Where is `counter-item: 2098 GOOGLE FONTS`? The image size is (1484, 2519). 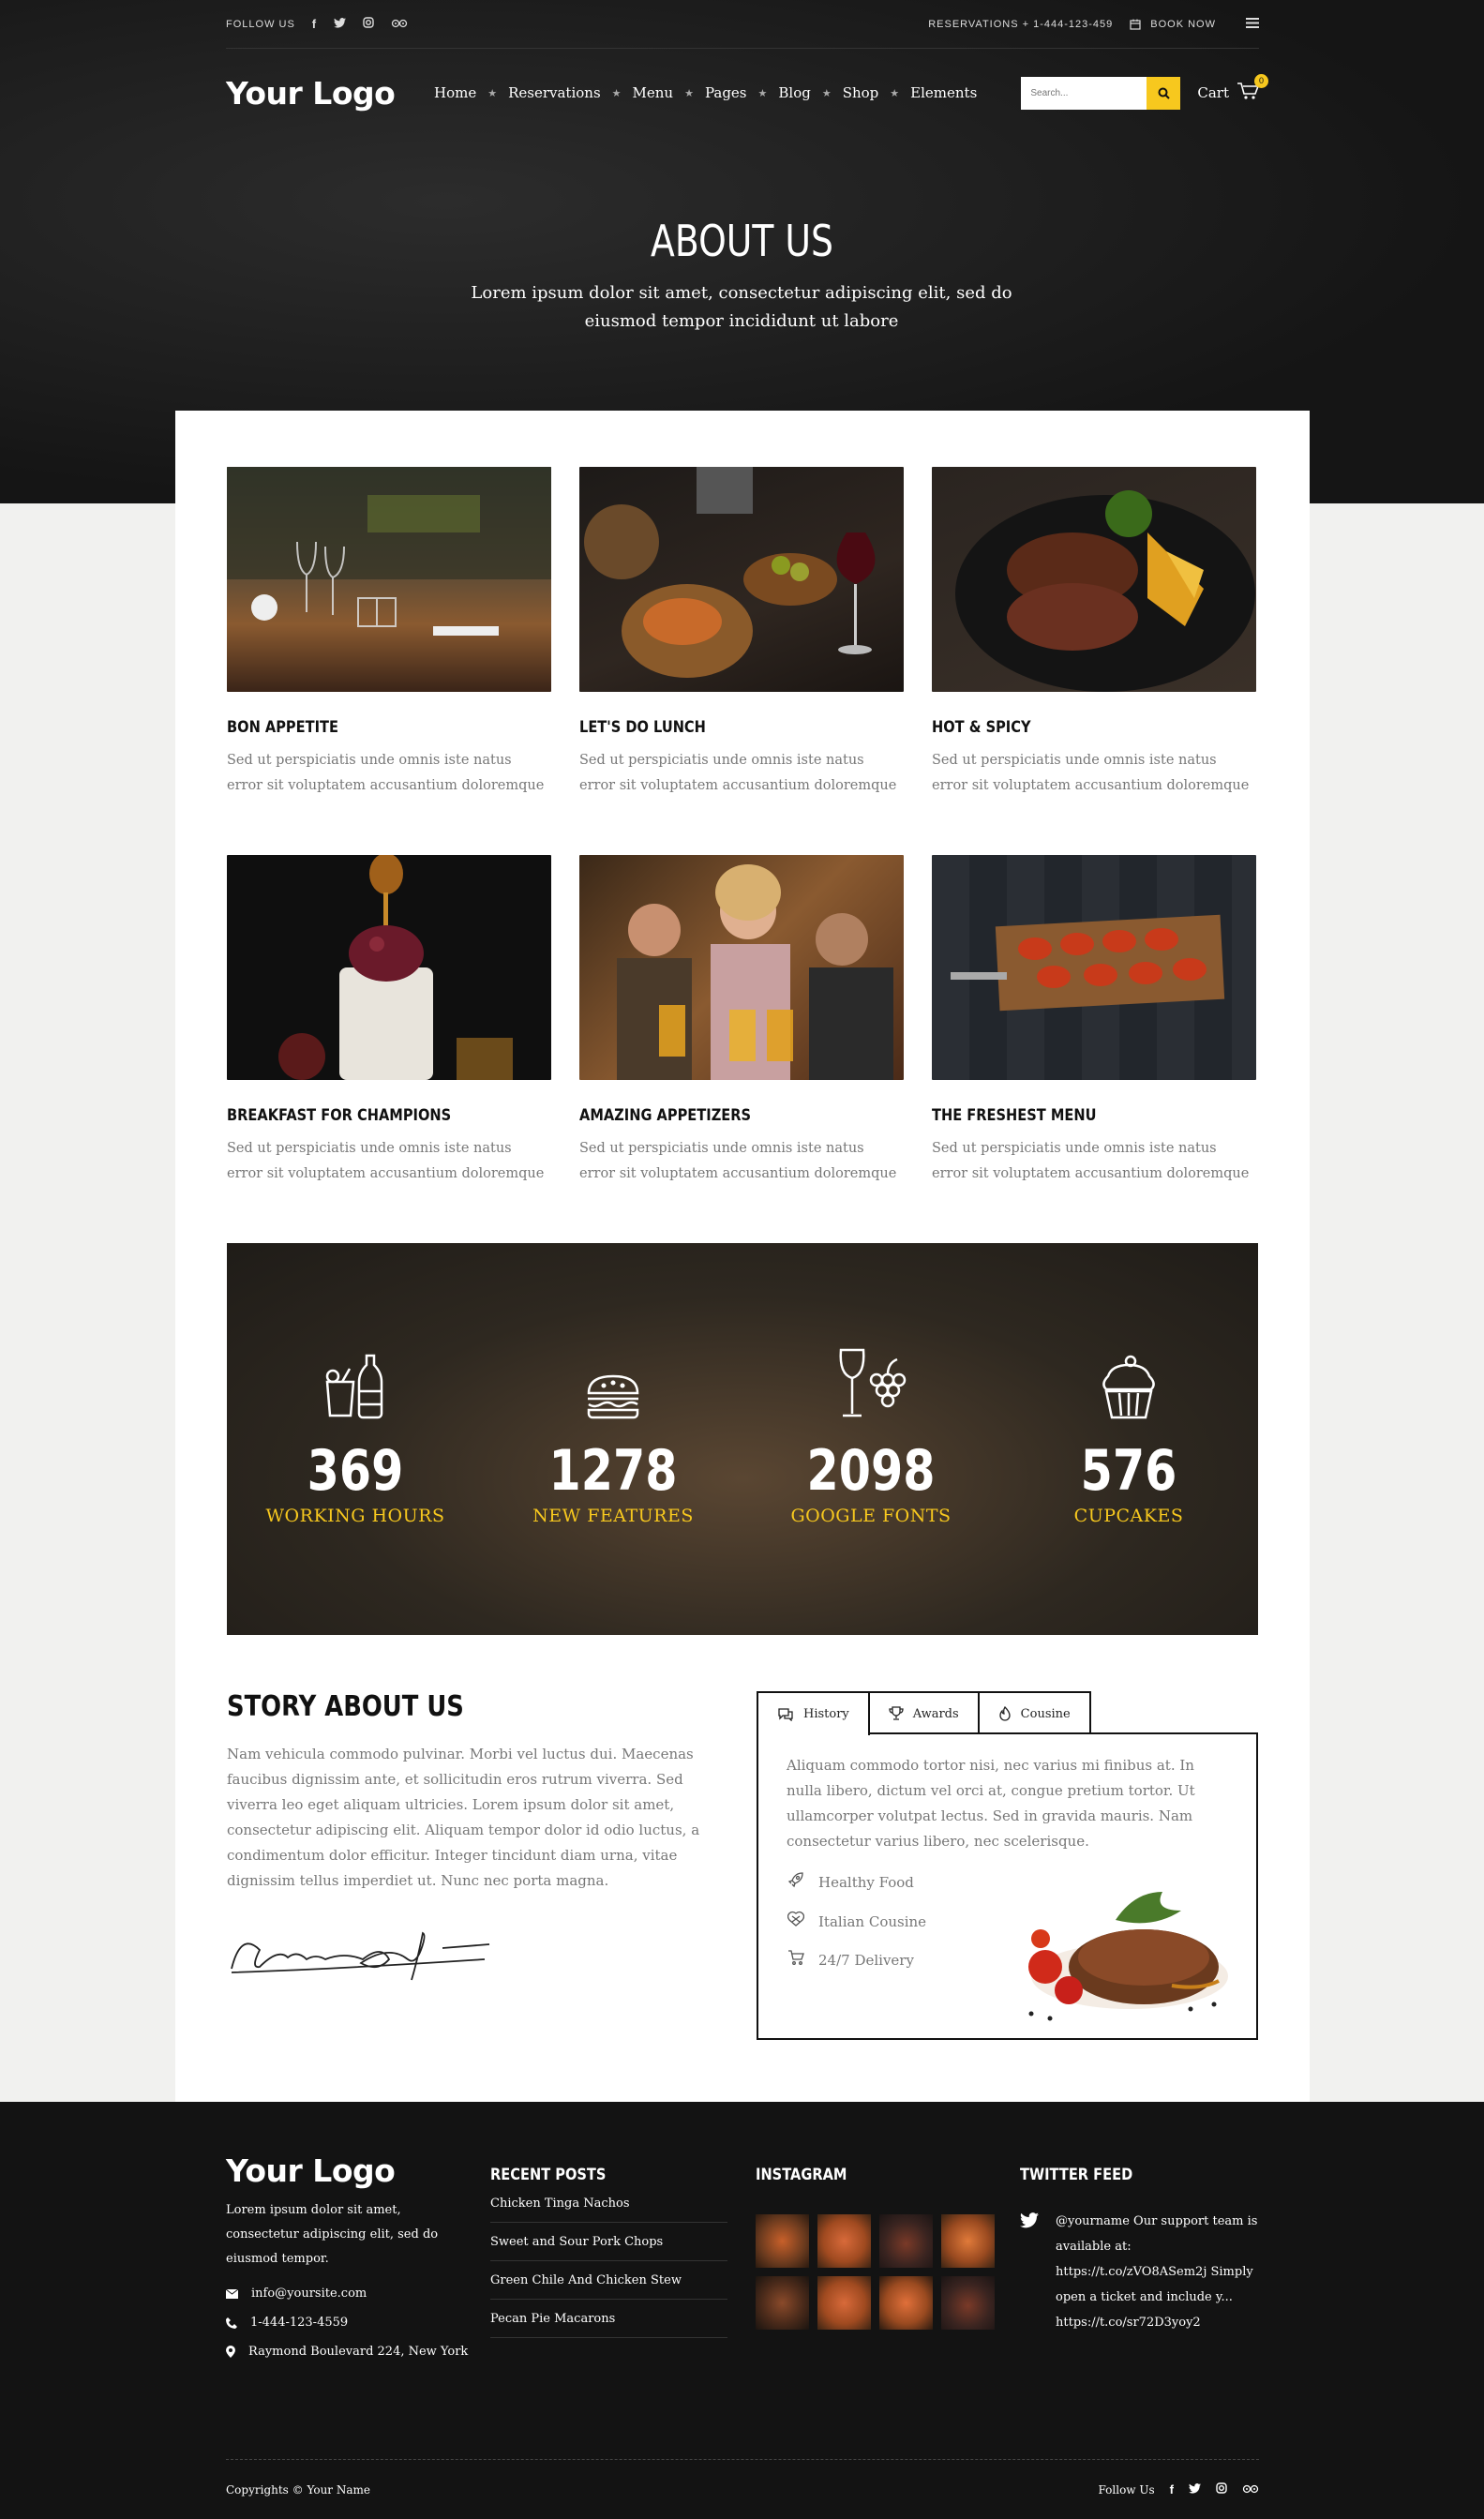 counter-item: 2098 GOOGLE FONTS is located at coordinates (871, 1436).